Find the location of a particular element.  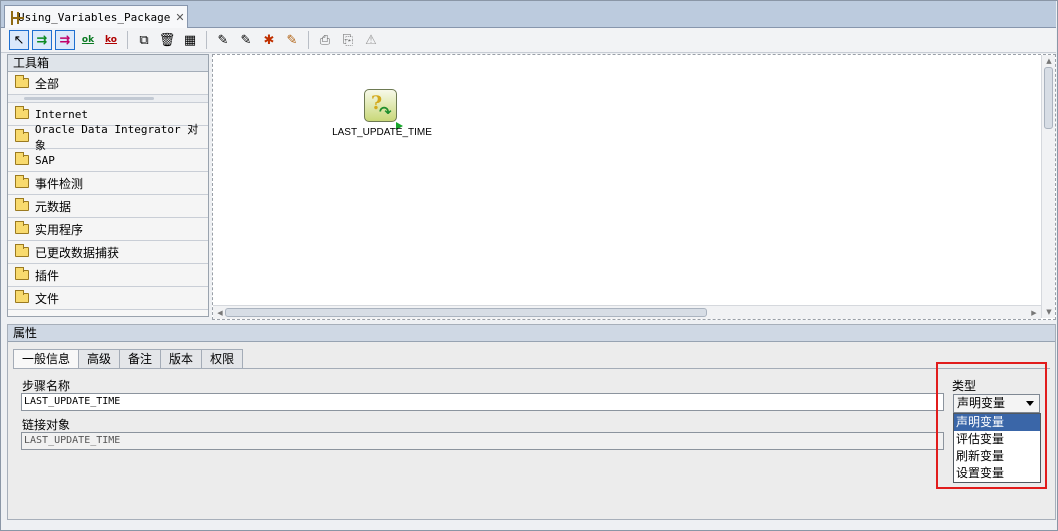

scroll-up-arrow-icon: ▲ is located at coordinates (1049, 61).